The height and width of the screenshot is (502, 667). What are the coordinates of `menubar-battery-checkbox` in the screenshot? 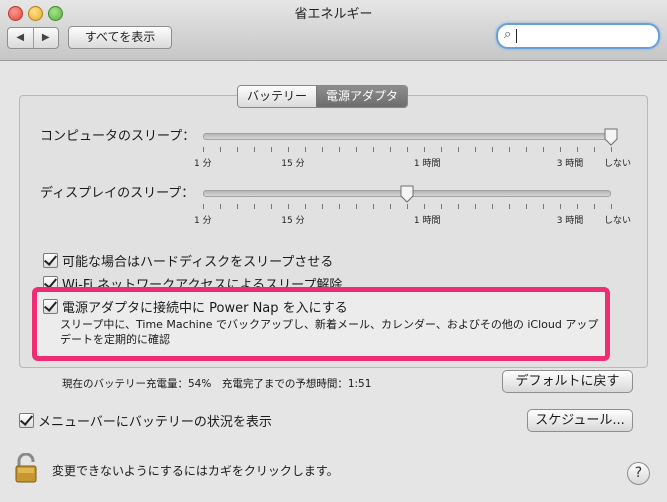 It's located at (26, 420).